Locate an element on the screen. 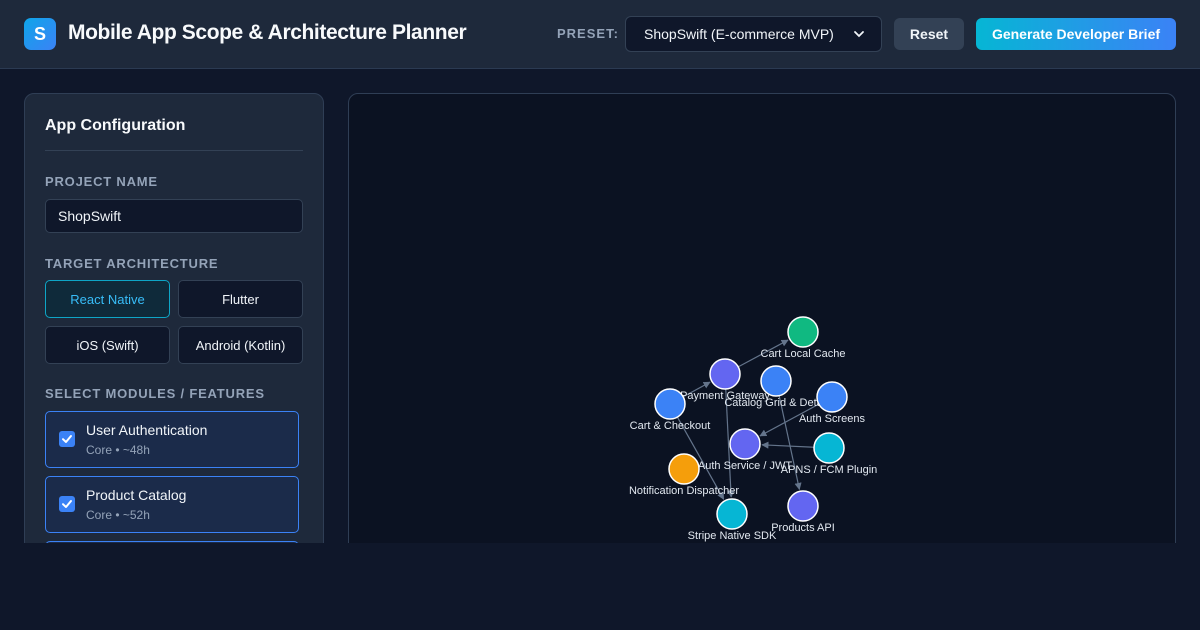 This screenshot has height=630, width=1200. graph-node-label: Cart & Checkout is located at coordinates (670, 426).